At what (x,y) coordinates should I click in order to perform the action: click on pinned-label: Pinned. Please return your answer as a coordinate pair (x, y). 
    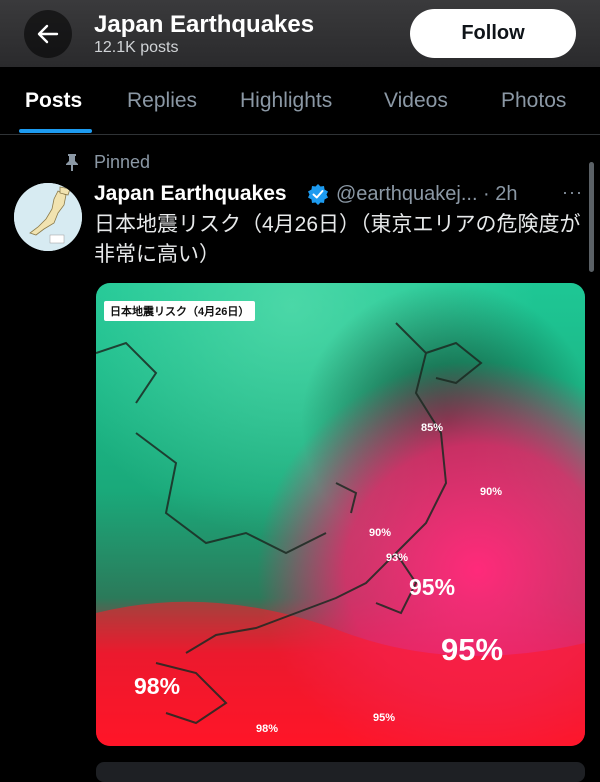
    Looking at the image, I should click on (122, 162).